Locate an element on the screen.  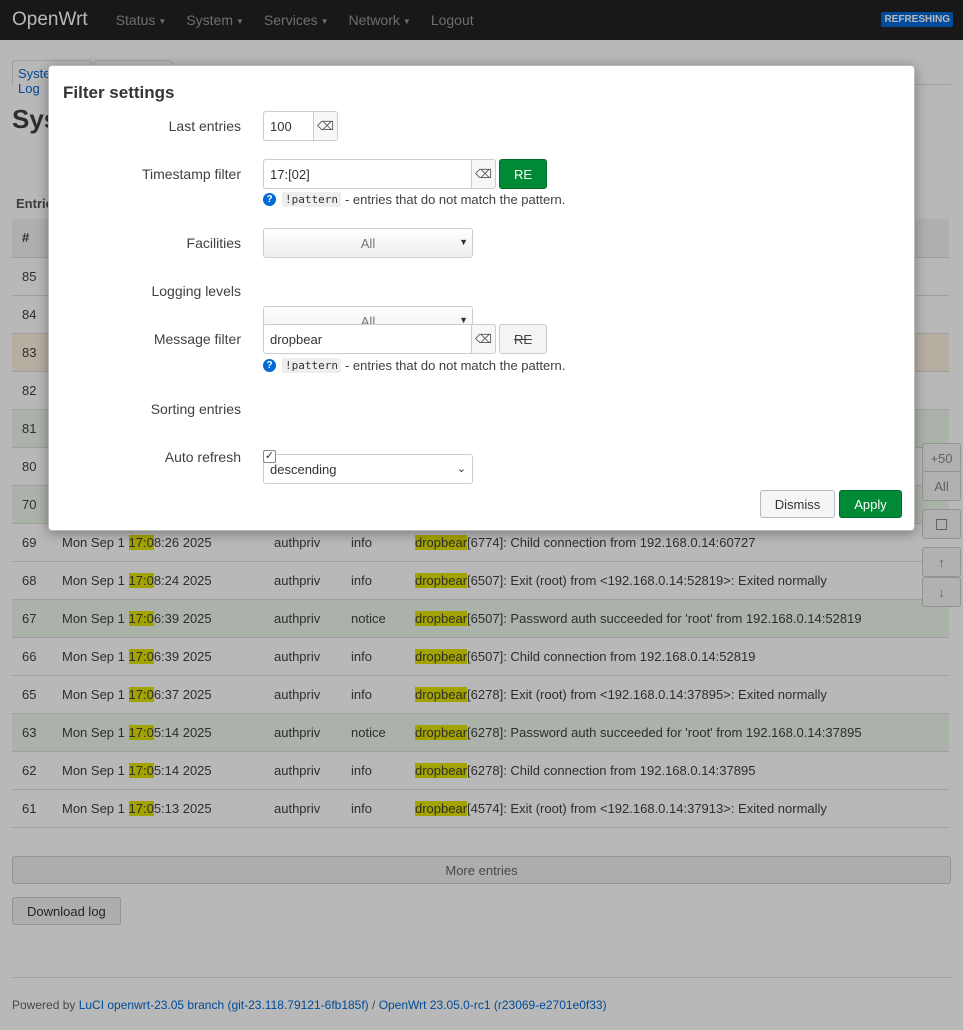
message-regex-toggle: RE is located at coordinates (523, 339).